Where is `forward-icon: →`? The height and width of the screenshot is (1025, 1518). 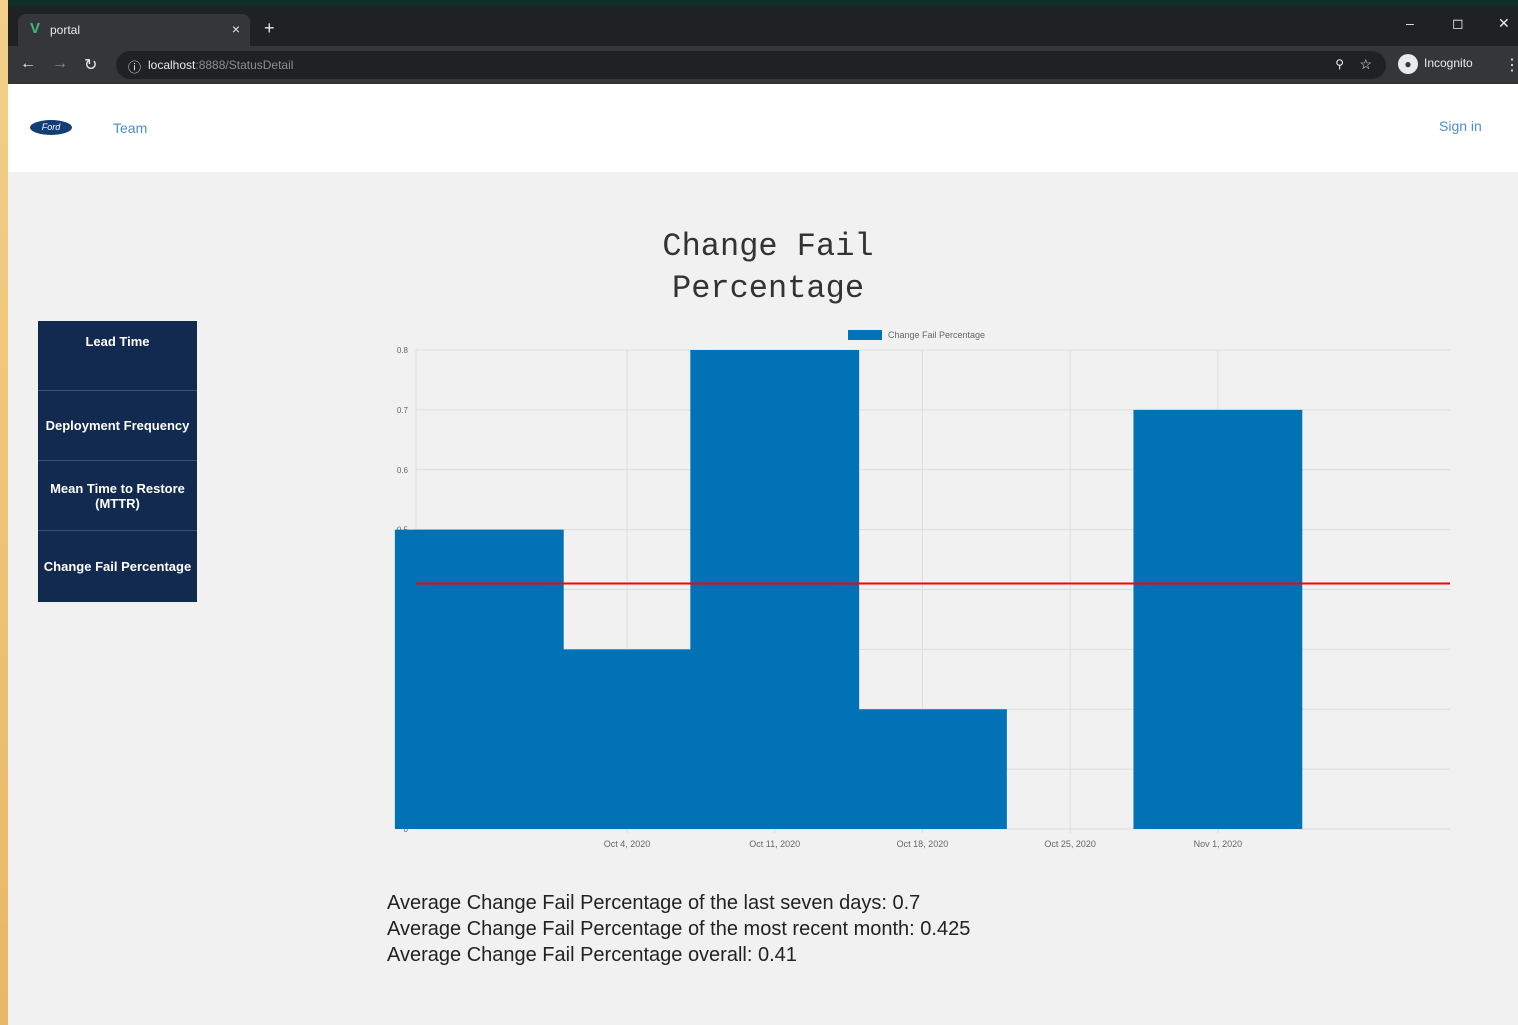 forward-icon: → is located at coordinates (60, 64).